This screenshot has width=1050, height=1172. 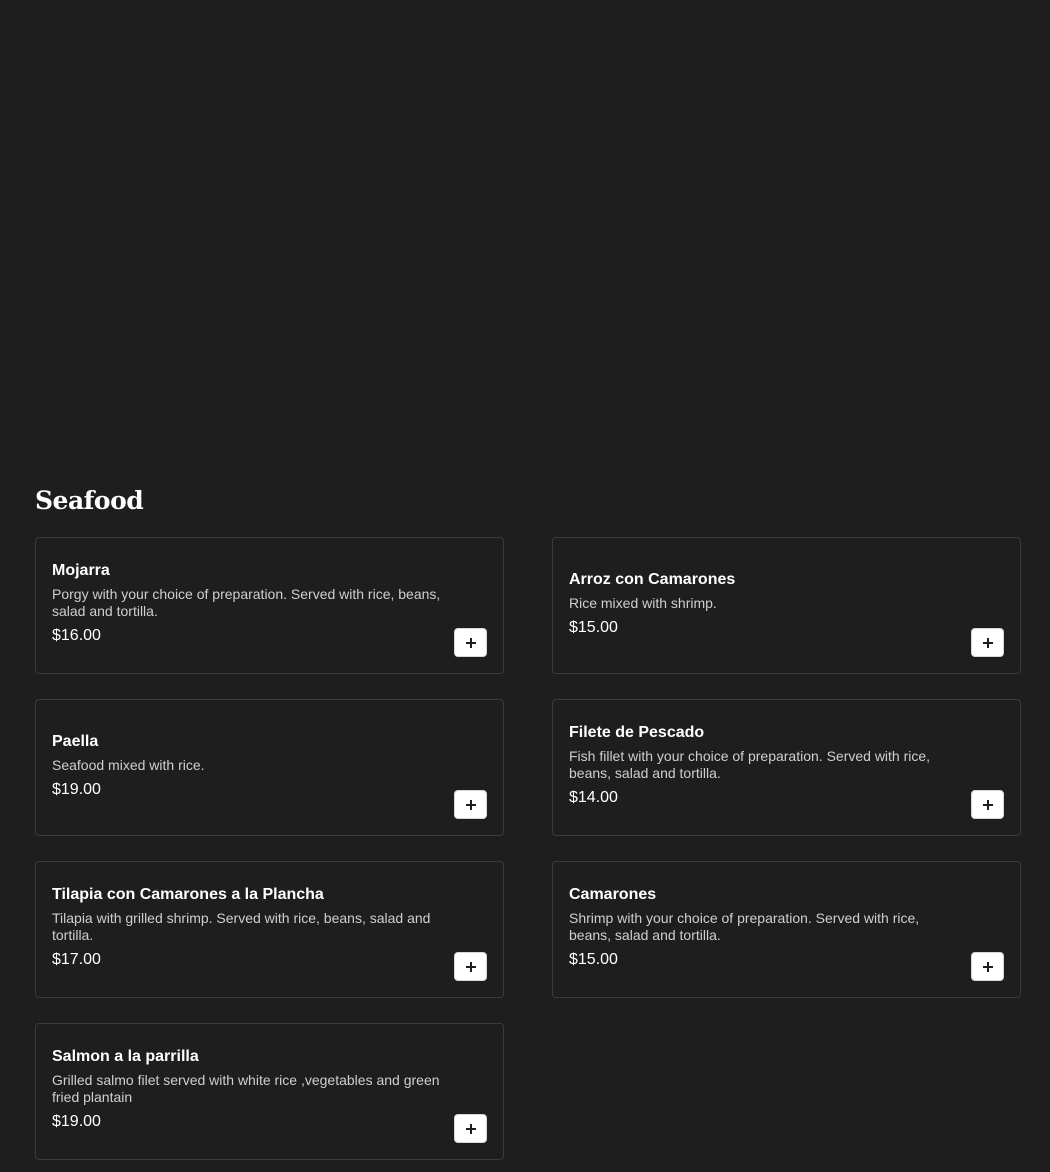 I want to click on menu-item-name: Tilapia con Camarones a la Plancha, so click(x=188, y=894).